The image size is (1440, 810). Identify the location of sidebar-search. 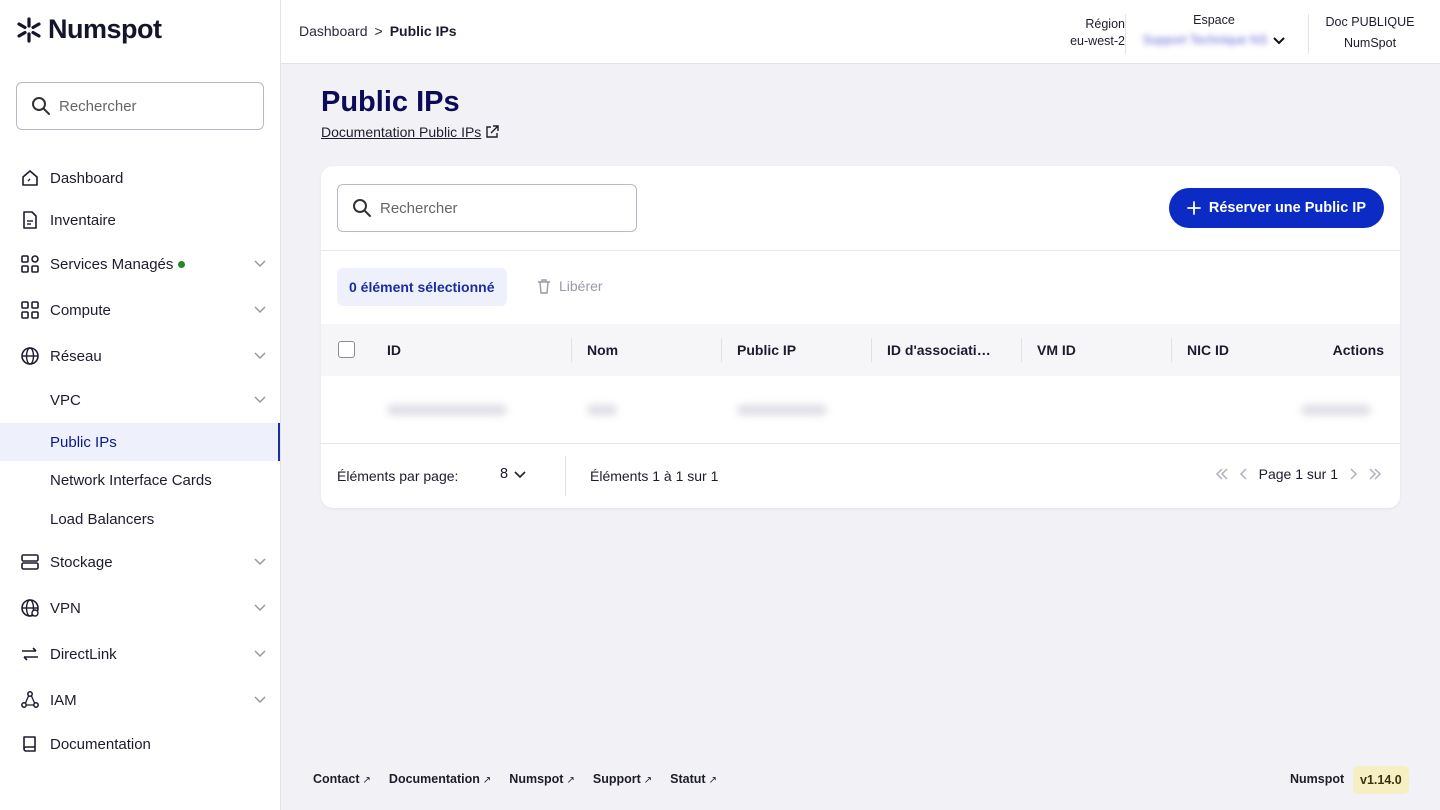
(140, 106).